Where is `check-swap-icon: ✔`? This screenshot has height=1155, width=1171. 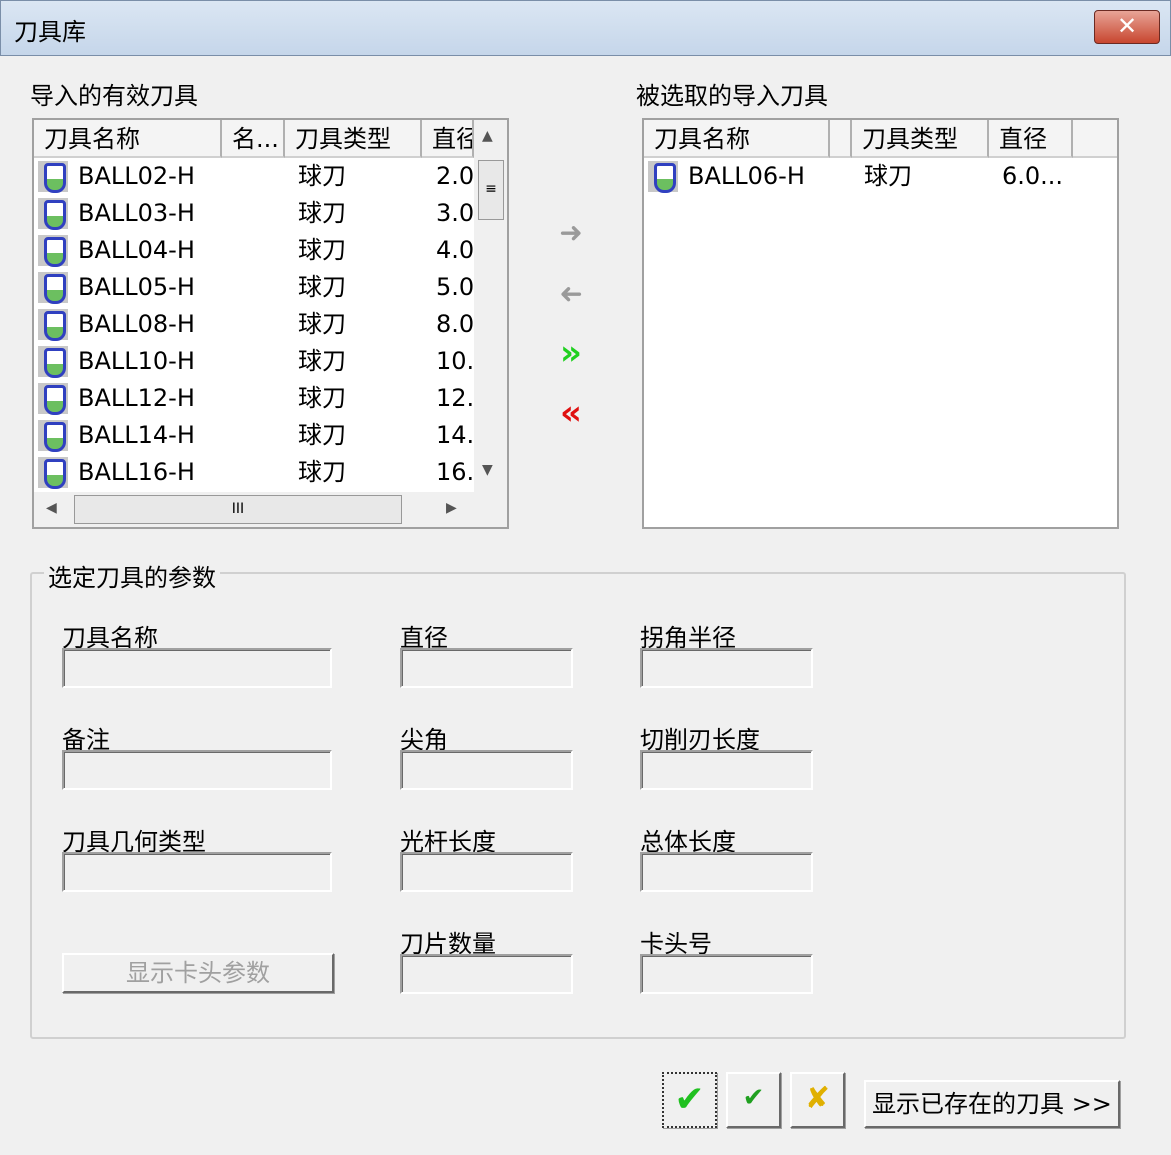 check-swap-icon: ✔ is located at coordinates (753, 1098).